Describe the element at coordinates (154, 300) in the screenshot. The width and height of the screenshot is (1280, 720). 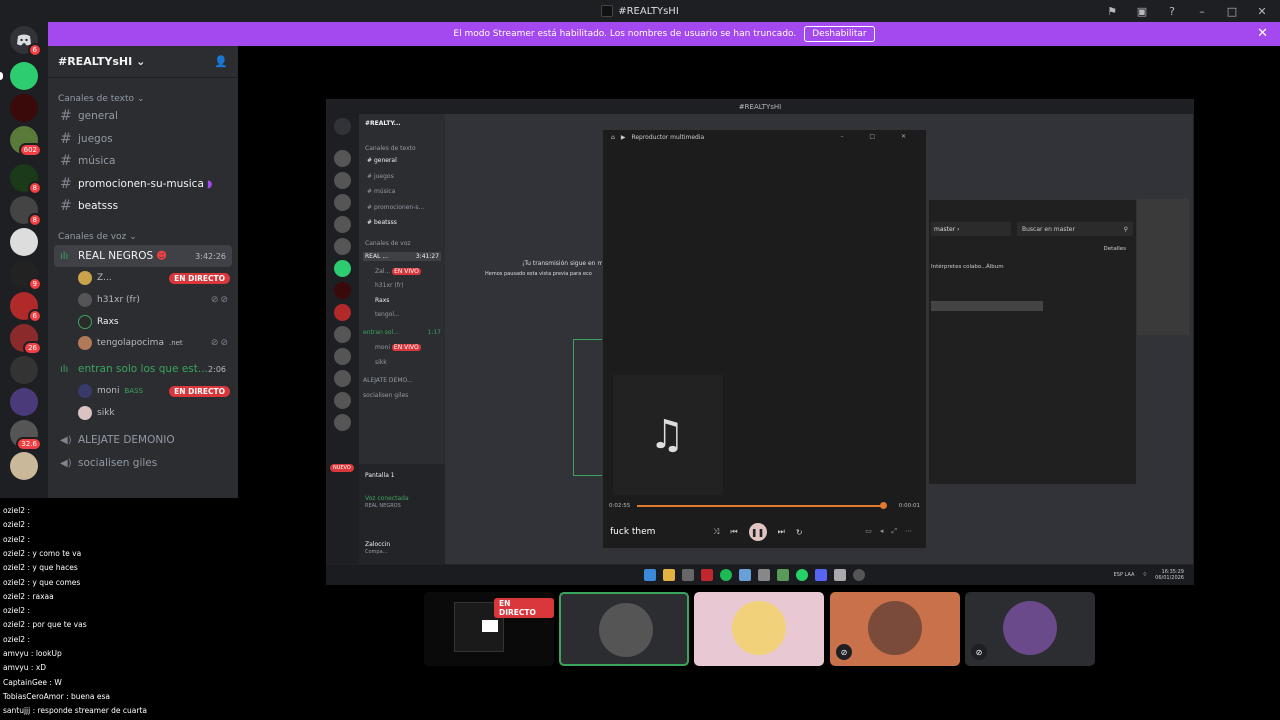
I see `voice-user: h31xr (fr) ⊘⊘` at that location.